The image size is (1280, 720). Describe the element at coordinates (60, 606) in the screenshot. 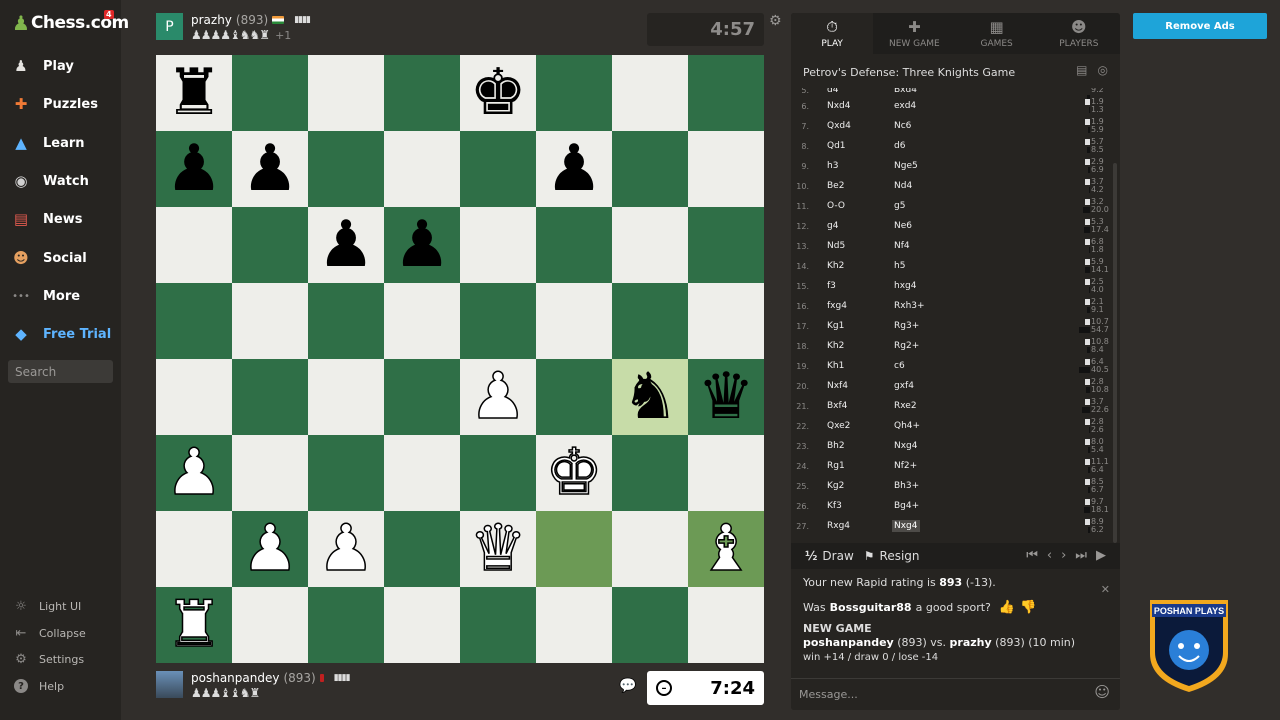

I see `sidebar-item-light-ui: ☼ Light UI` at that location.